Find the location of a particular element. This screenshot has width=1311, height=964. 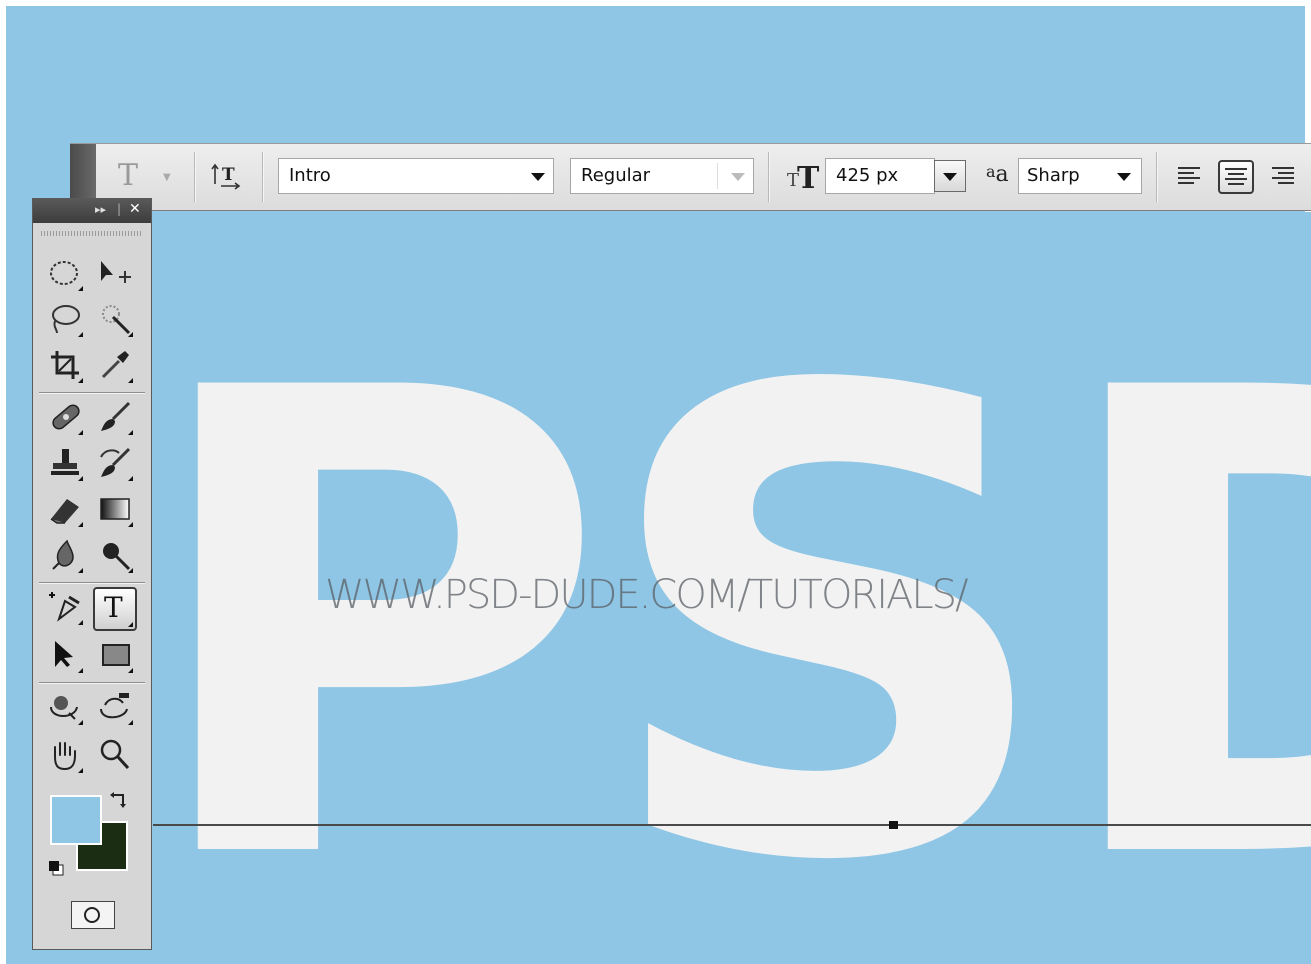

anti-alias-value: Sharp is located at coordinates (1053, 175).